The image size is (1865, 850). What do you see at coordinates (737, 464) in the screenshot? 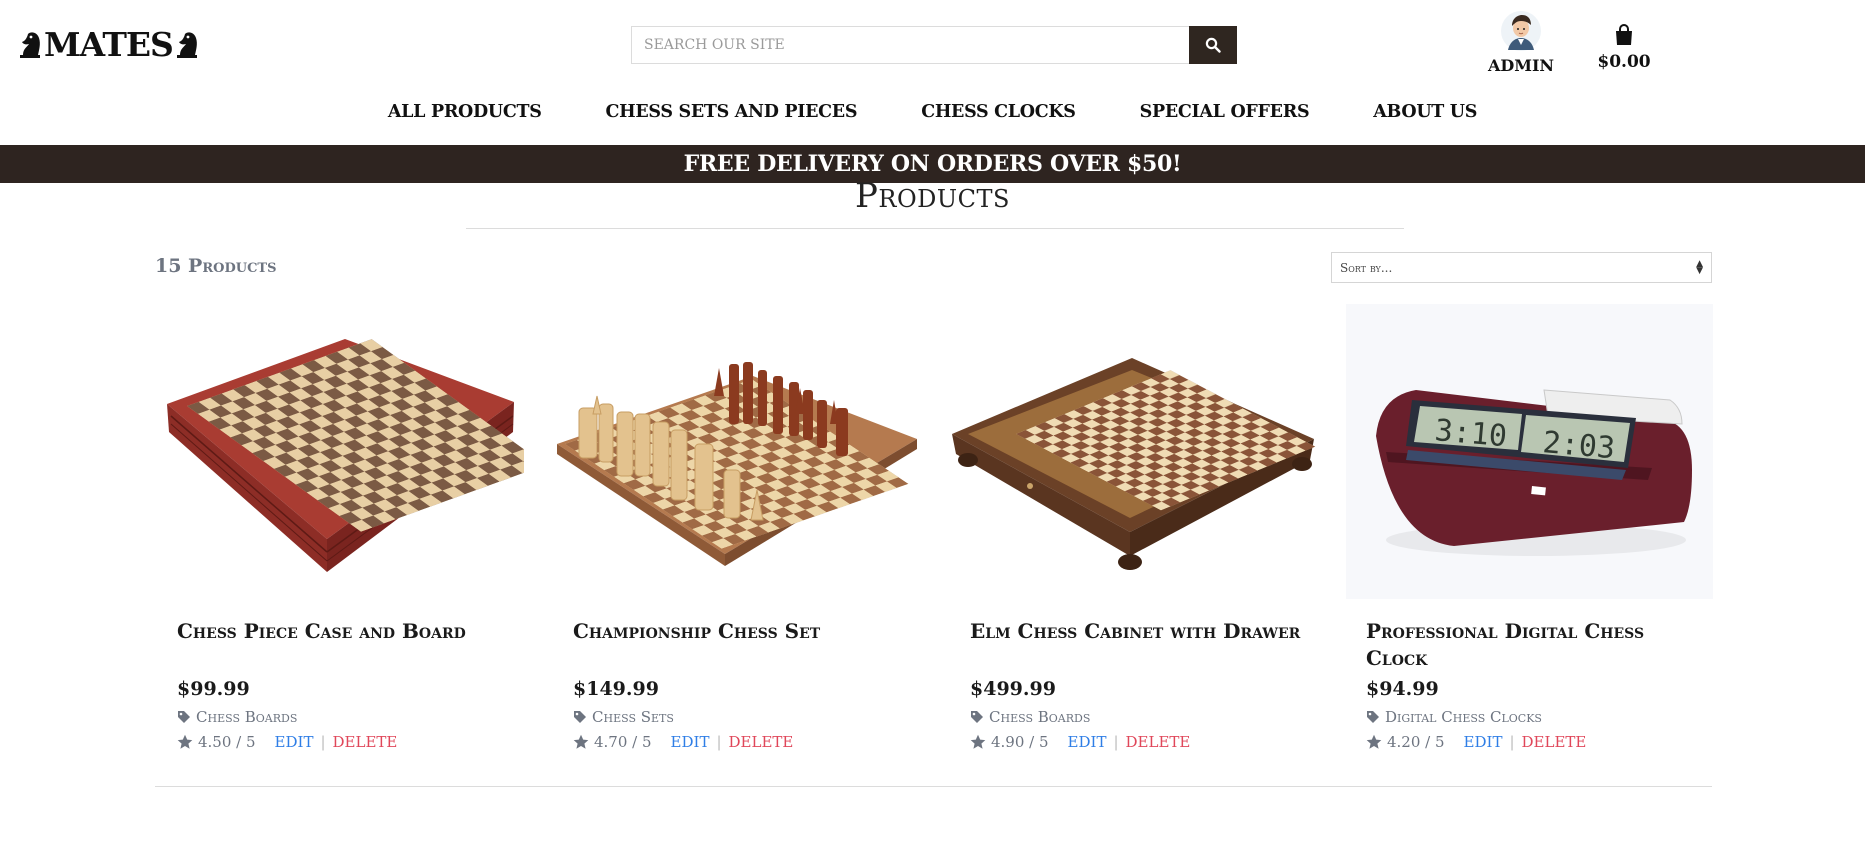
I see `championship-chess-set-image` at bounding box center [737, 464].